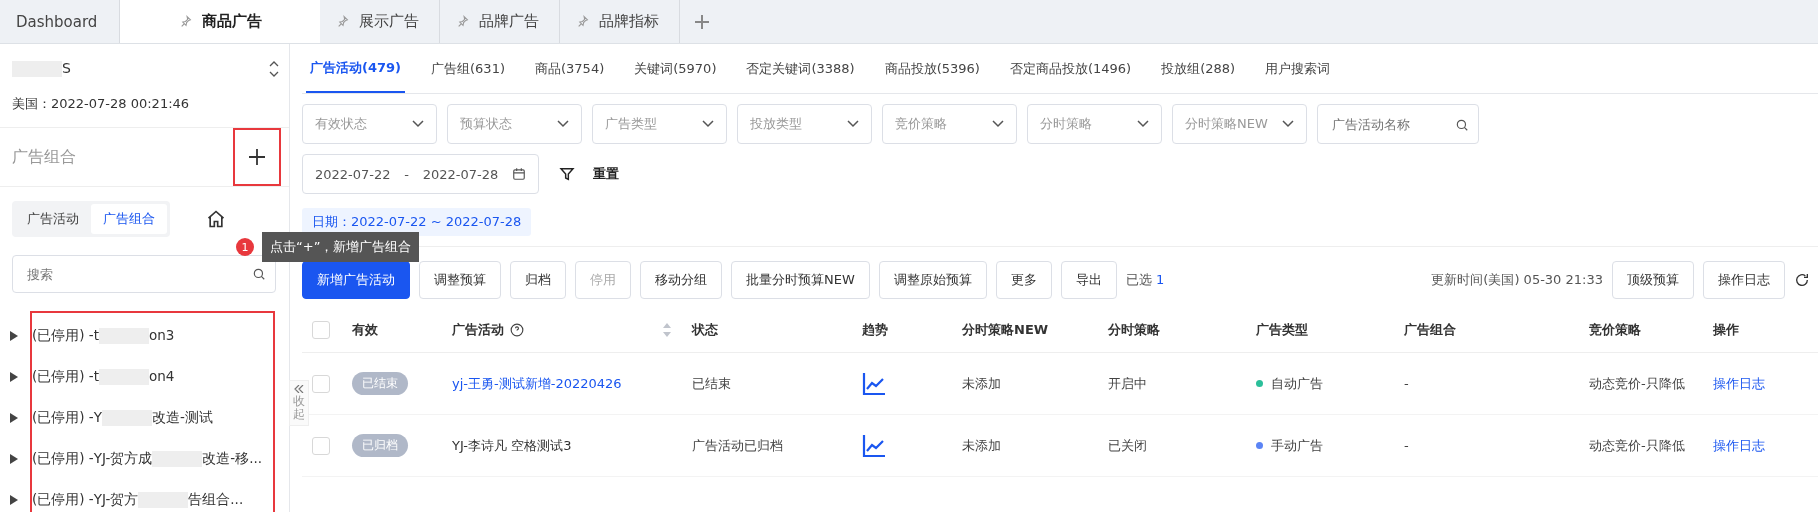 This screenshot has height=512, width=1818. I want to click on segment-tab: 广告活动, so click(53, 219).